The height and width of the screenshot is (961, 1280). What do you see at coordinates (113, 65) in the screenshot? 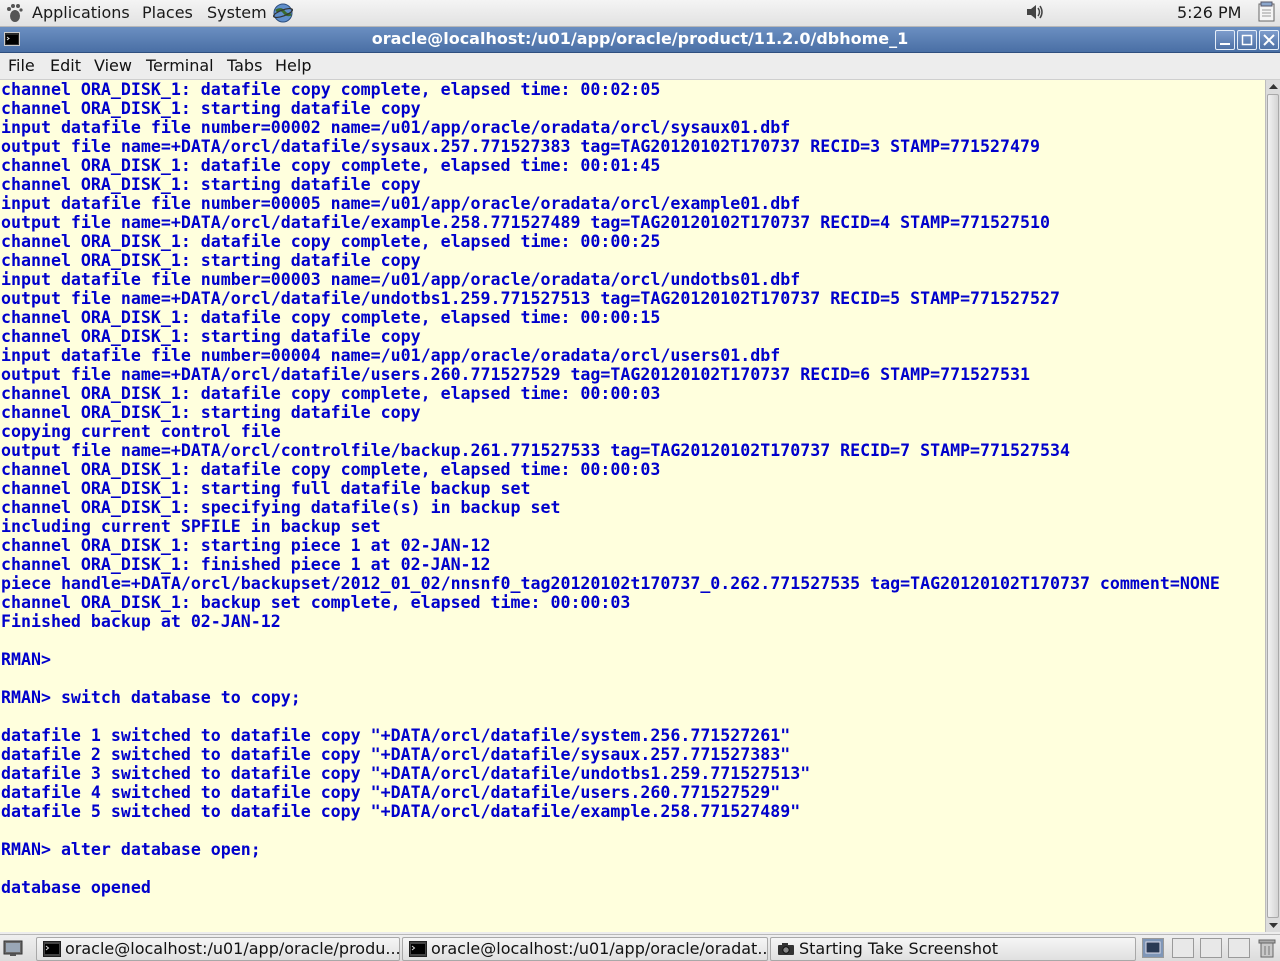
I see `menu-view: View` at bounding box center [113, 65].